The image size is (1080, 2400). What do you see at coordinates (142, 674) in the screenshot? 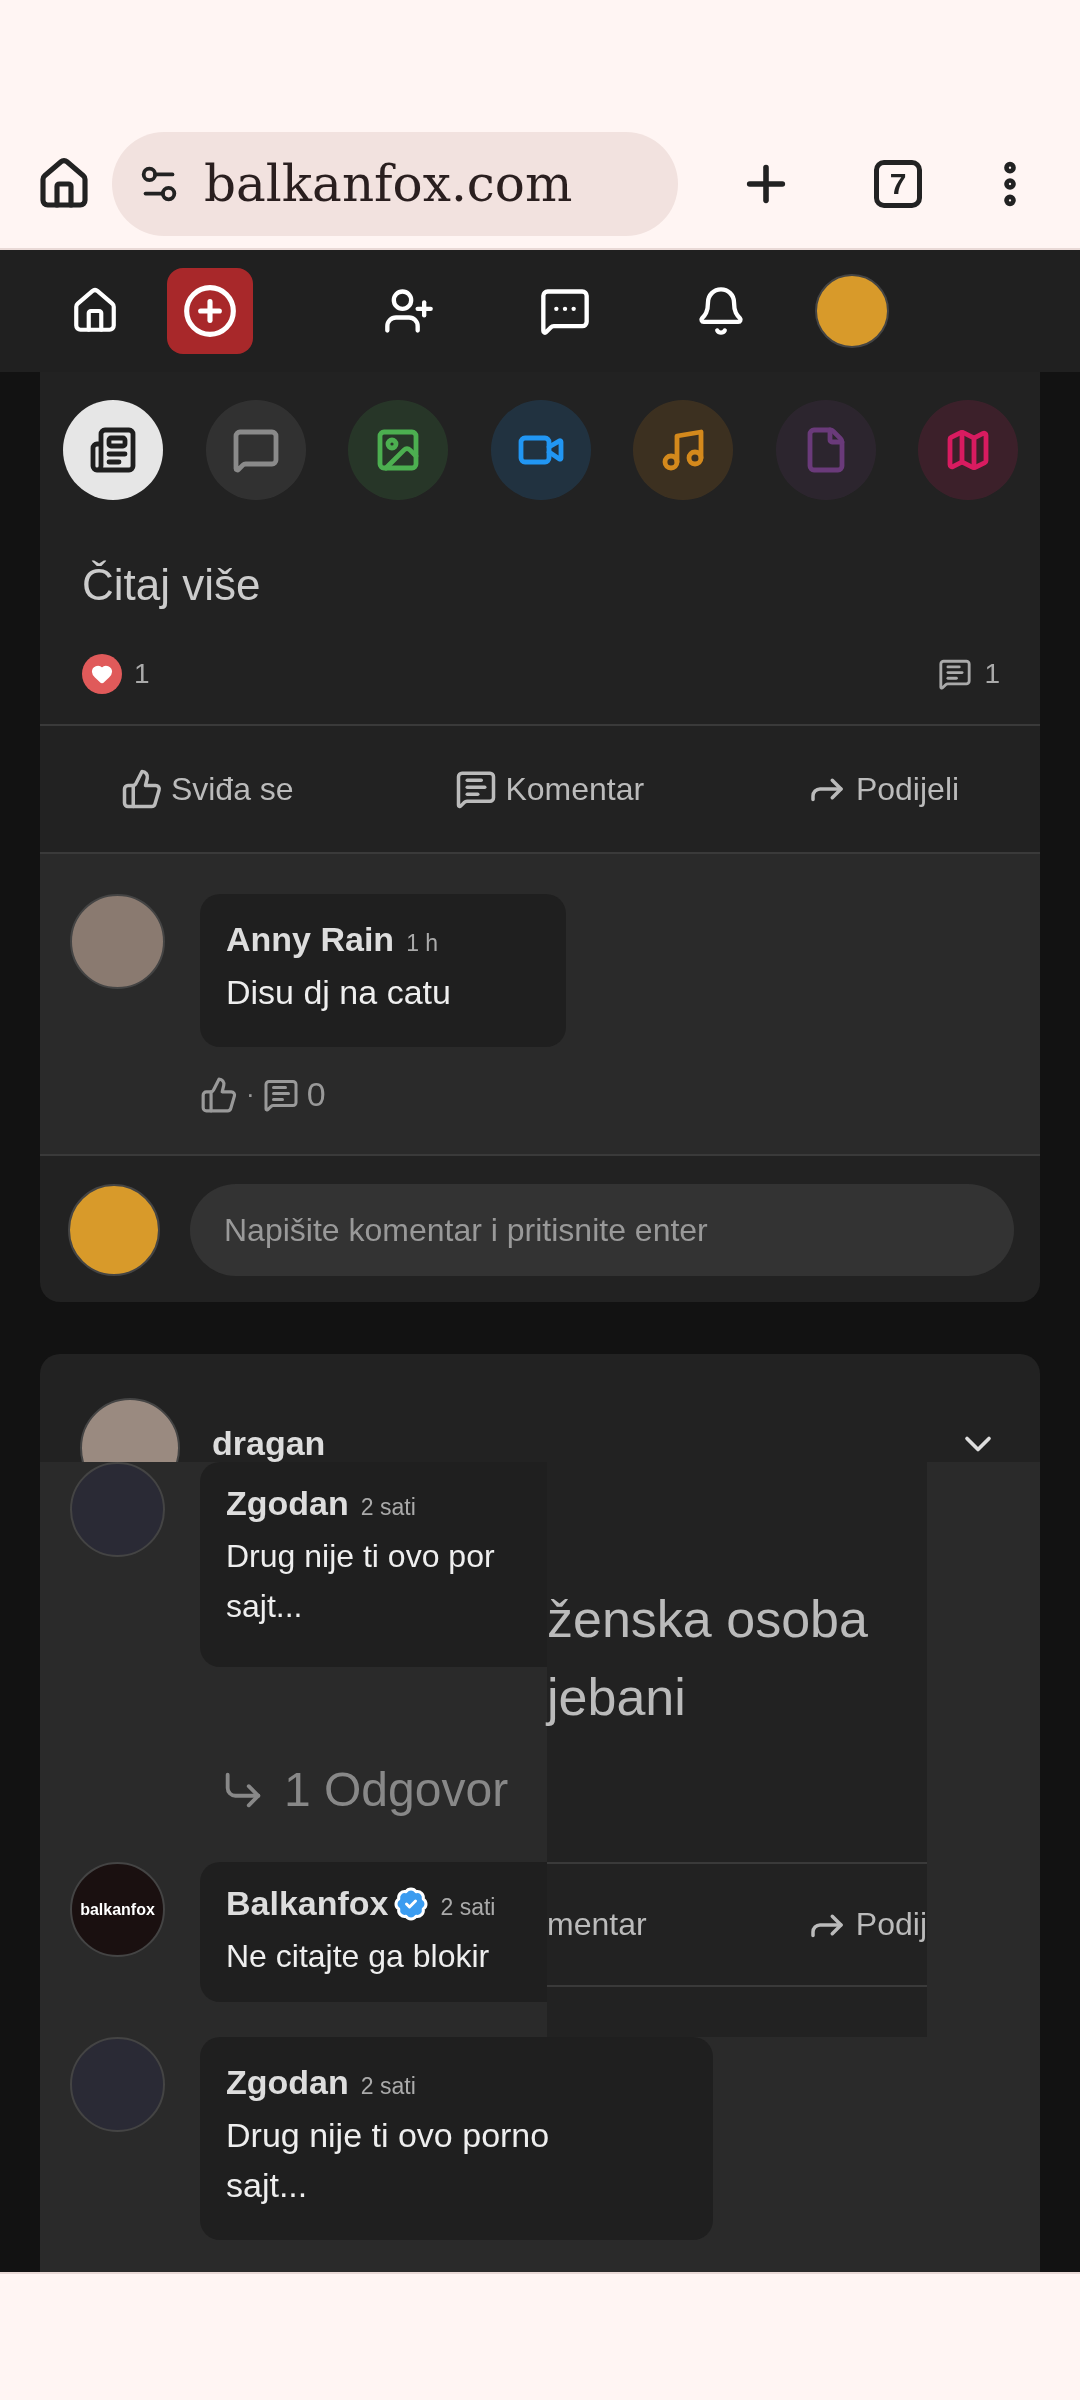
I see `reaction-count: 1` at bounding box center [142, 674].